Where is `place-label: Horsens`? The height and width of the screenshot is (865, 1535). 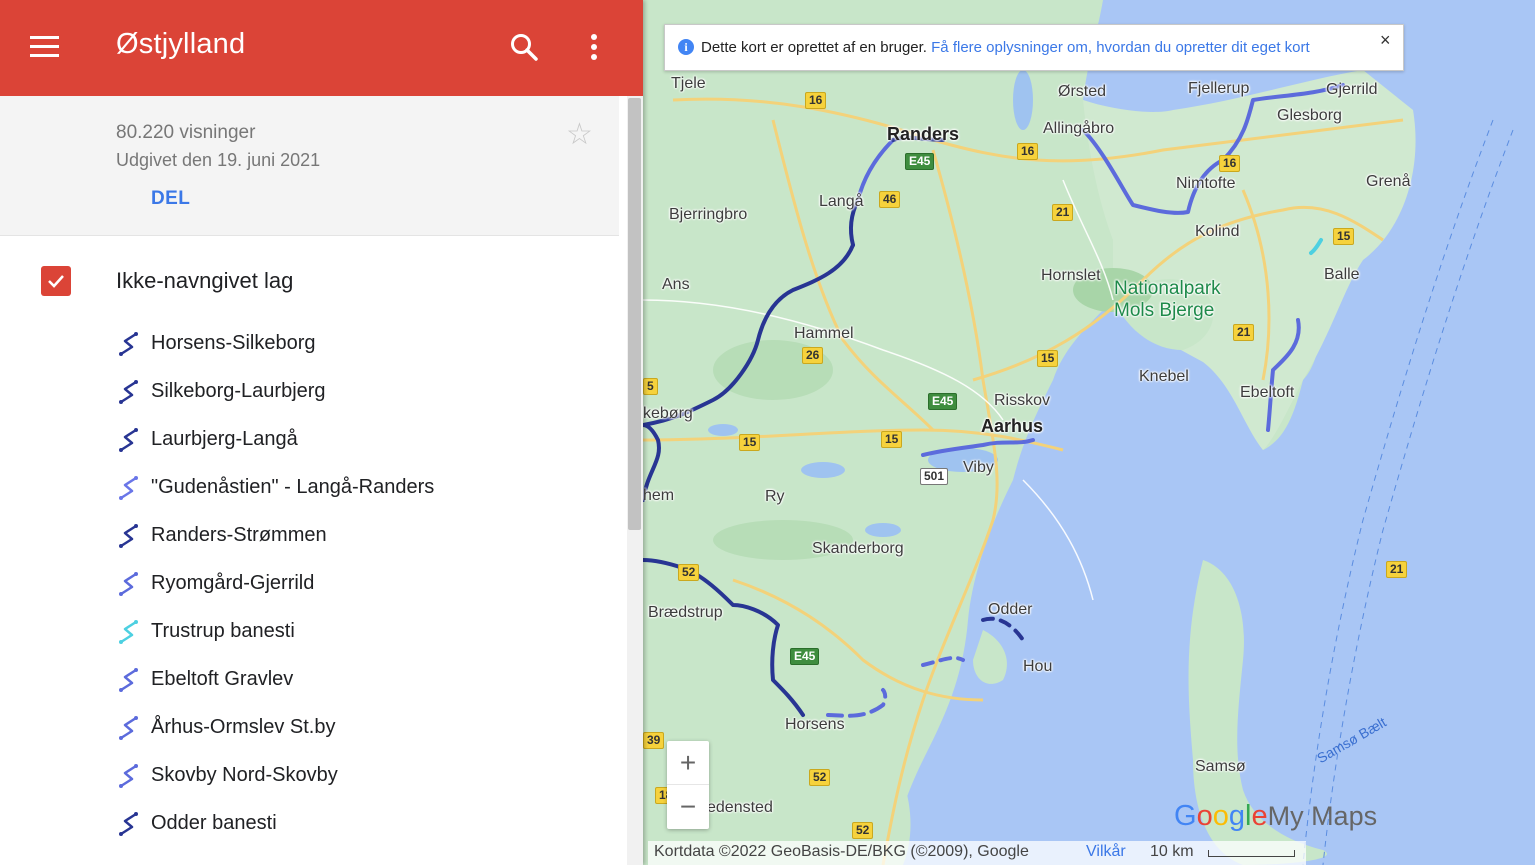
place-label: Horsens is located at coordinates (815, 724).